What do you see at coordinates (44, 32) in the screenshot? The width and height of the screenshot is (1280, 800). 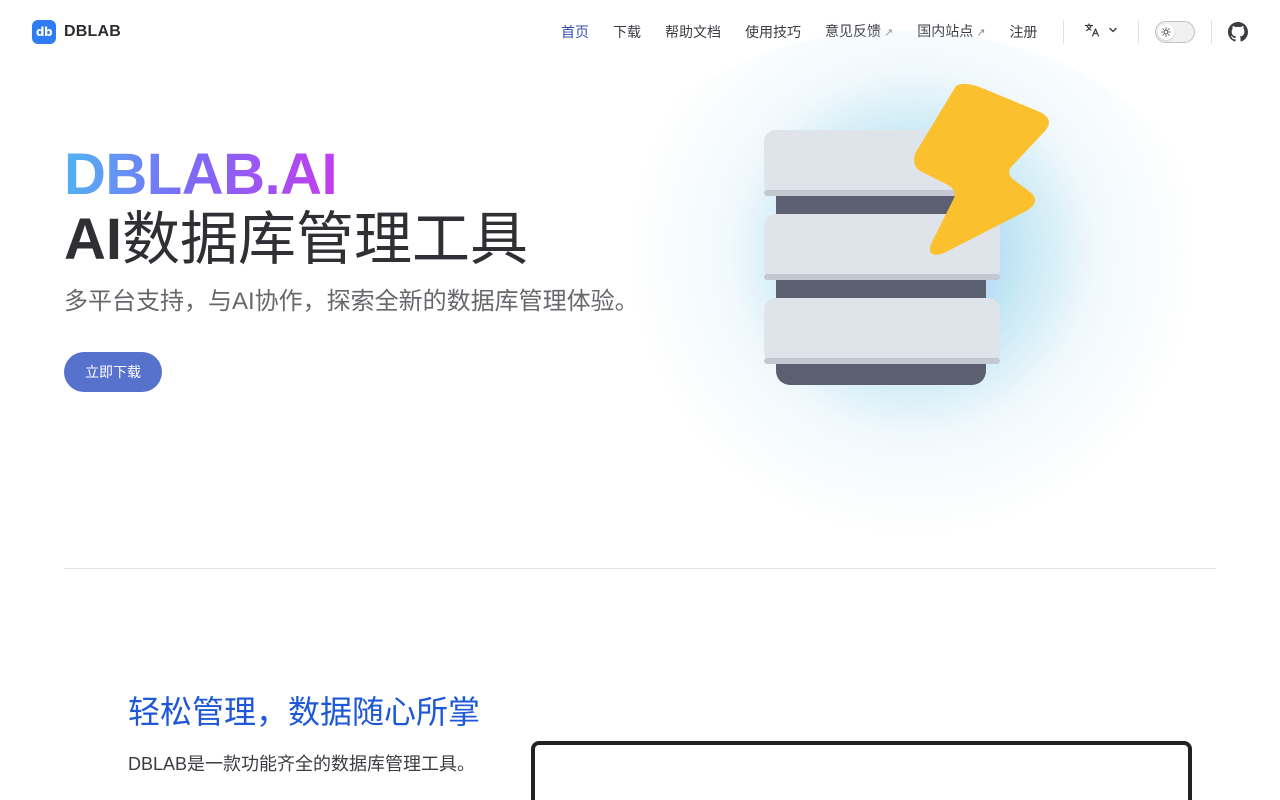 I see `logo-icon: db` at bounding box center [44, 32].